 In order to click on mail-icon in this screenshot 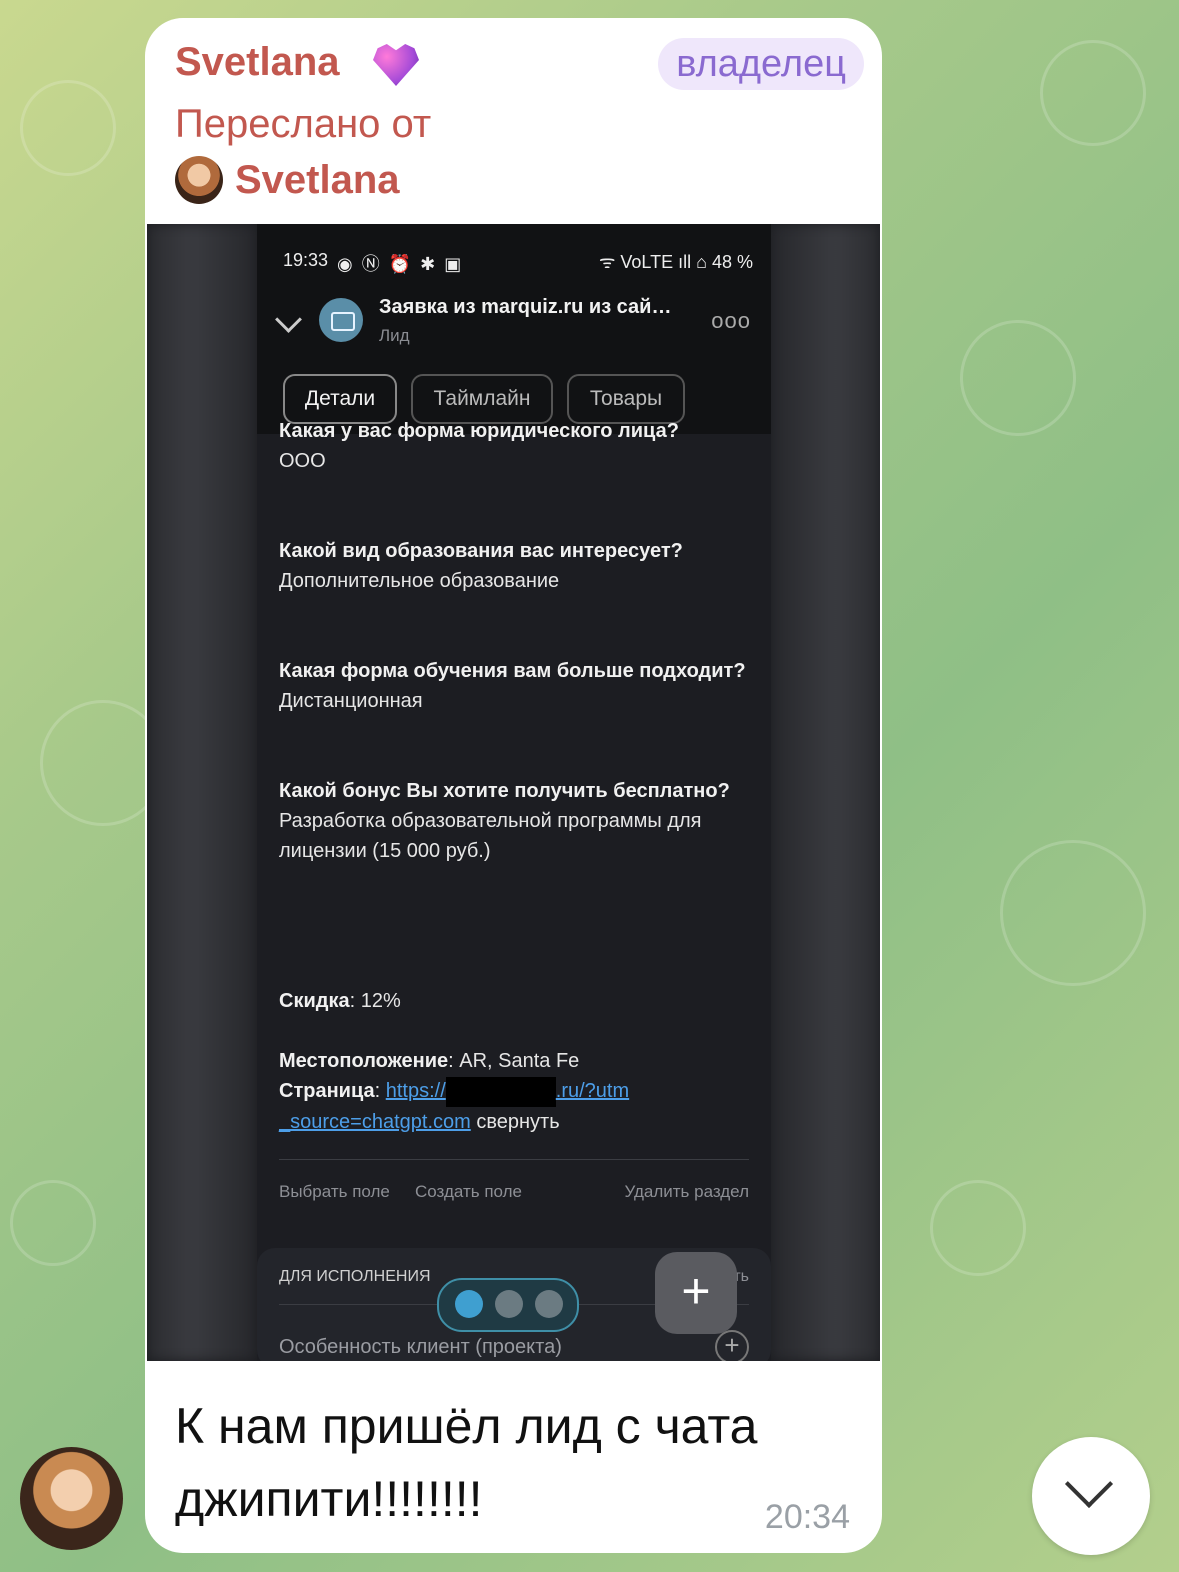, I will do `click(509, 1304)`.